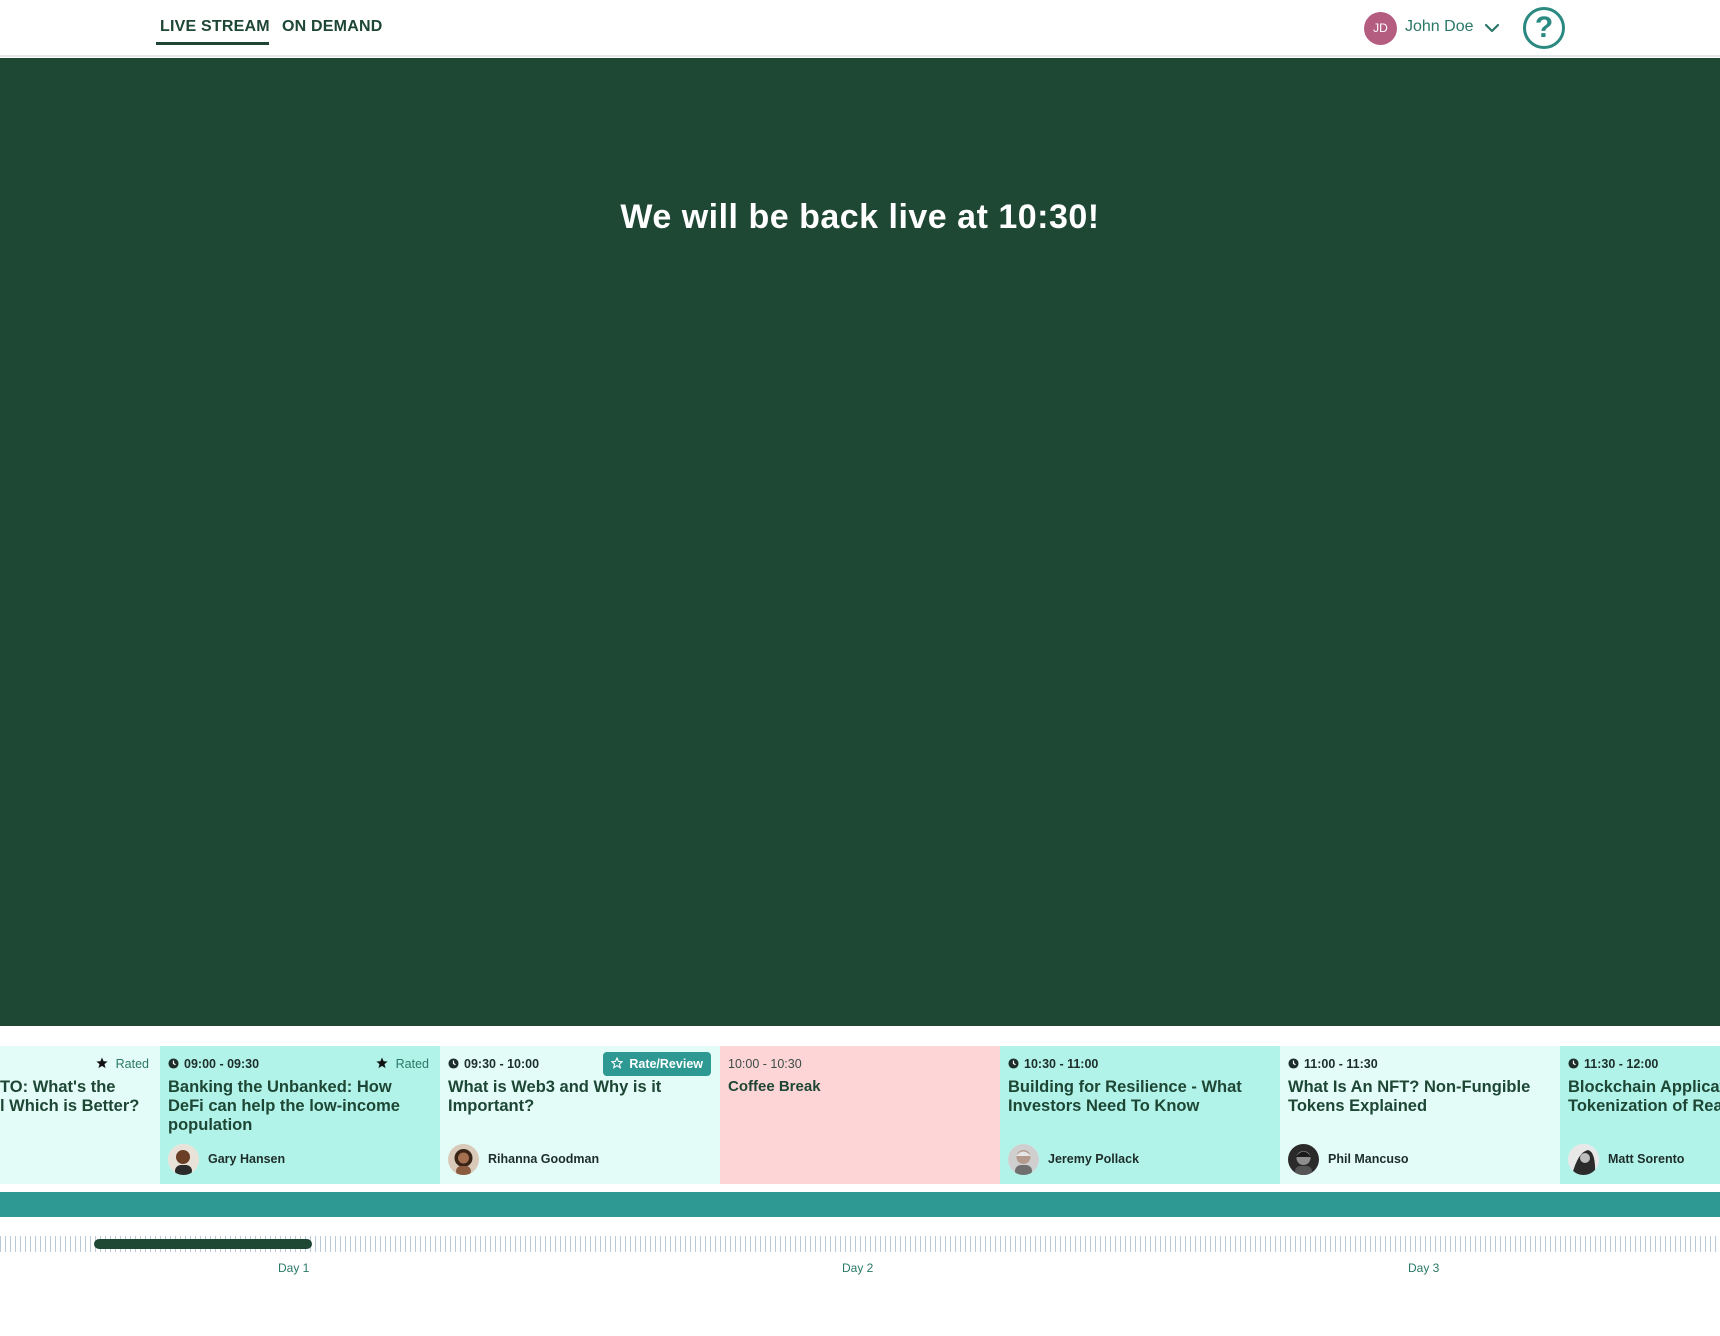 This screenshot has width=1720, height=1336. What do you see at coordinates (1368, 1159) in the screenshot?
I see `speaker-name: Phil Mancuso` at bounding box center [1368, 1159].